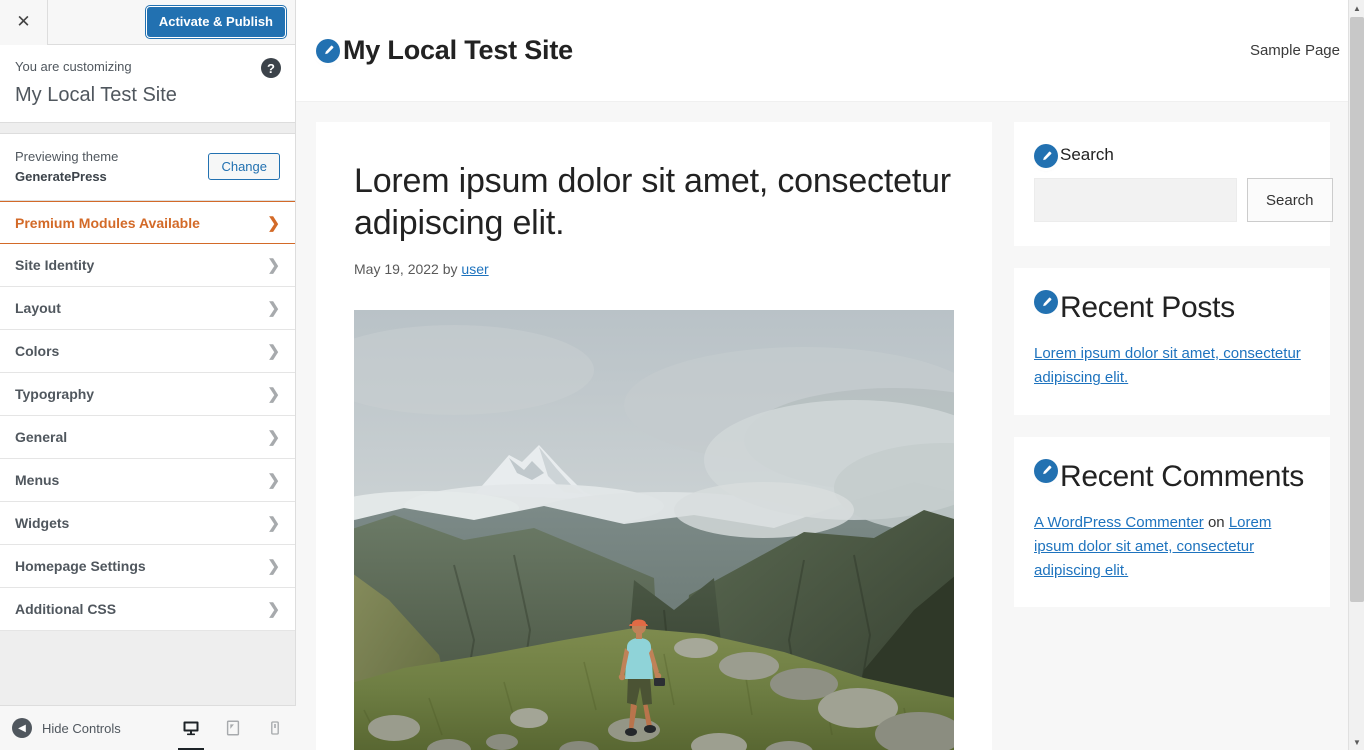 This screenshot has height=750, width=1364. Describe the element at coordinates (96, 94) in the screenshot. I see `customizer-site-title: My Local Test Site` at that location.